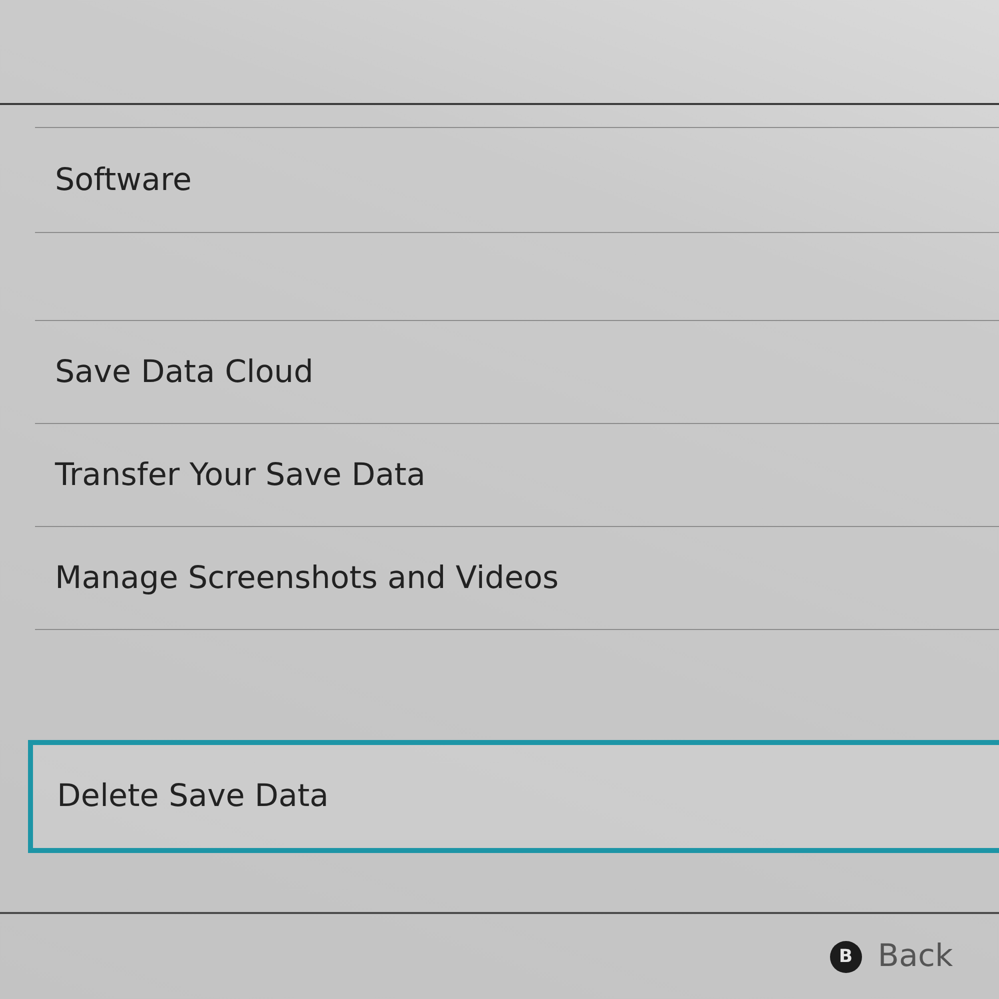  Describe the element at coordinates (846, 956) in the screenshot. I see `b-key-glyph: B` at that location.